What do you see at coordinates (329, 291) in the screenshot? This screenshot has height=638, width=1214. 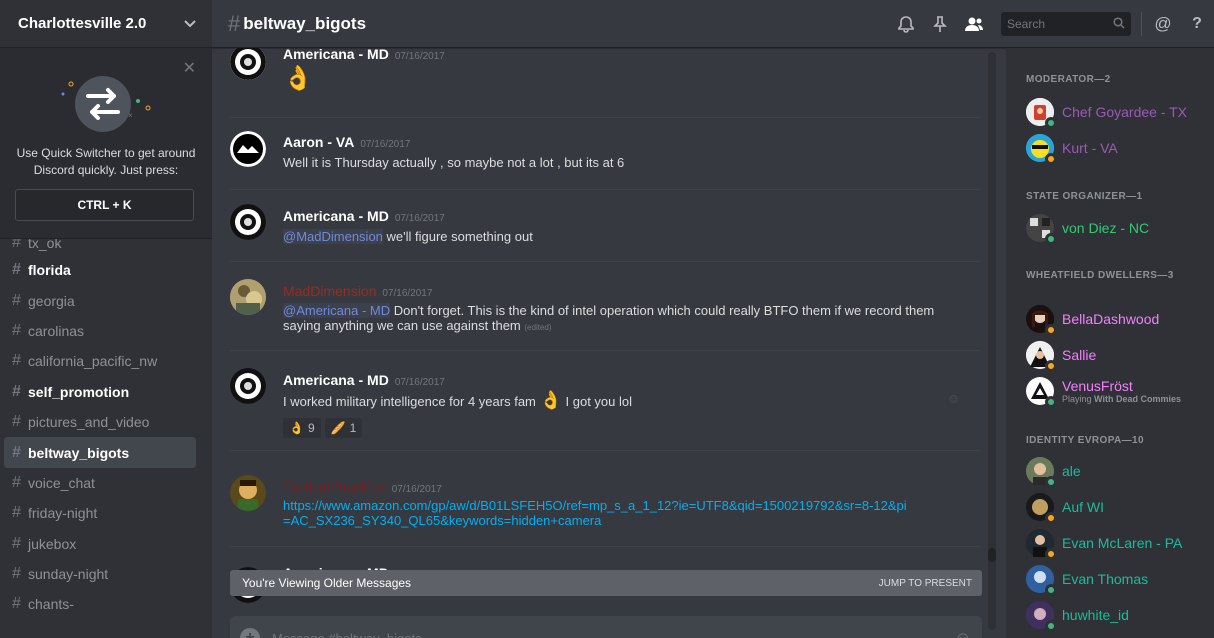 I see `message-author: MadDimension` at bounding box center [329, 291].